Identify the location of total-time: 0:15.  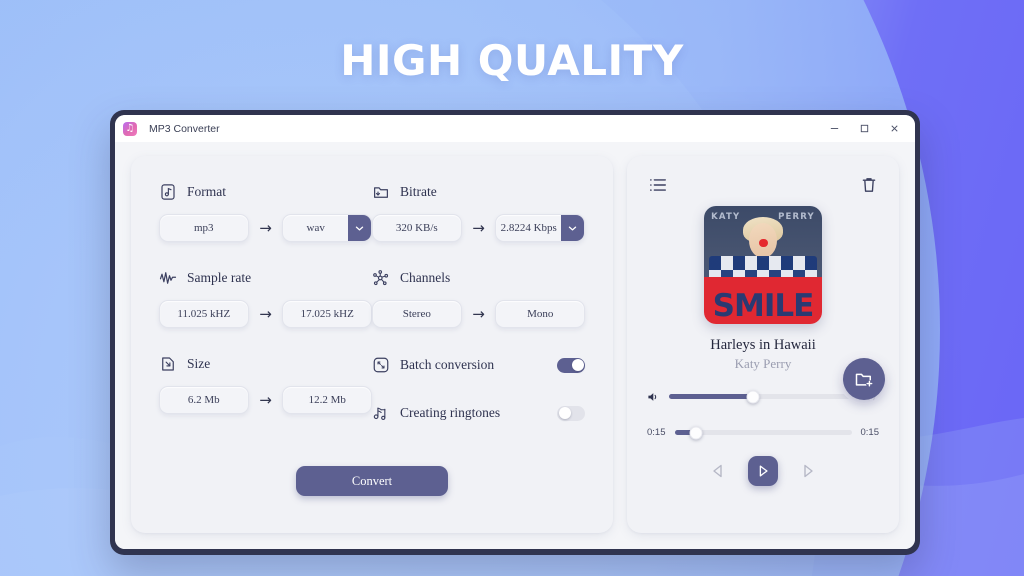
(870, 432).